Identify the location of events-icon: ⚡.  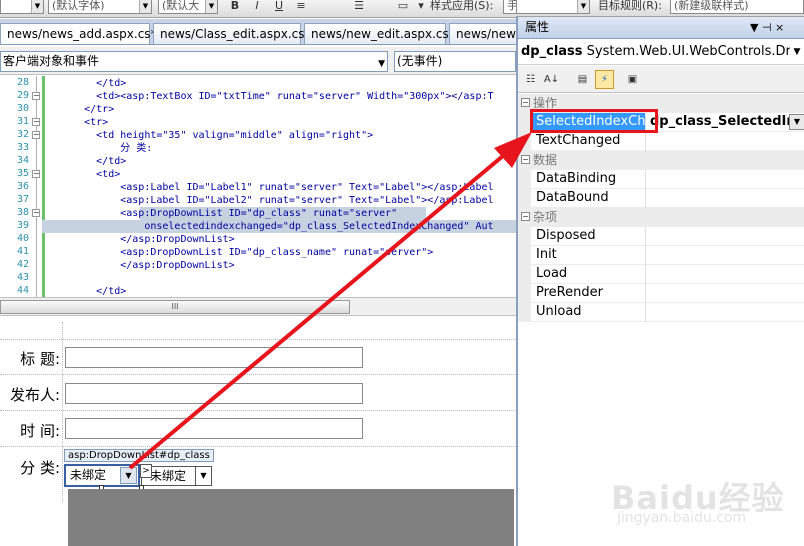
(604, 79).